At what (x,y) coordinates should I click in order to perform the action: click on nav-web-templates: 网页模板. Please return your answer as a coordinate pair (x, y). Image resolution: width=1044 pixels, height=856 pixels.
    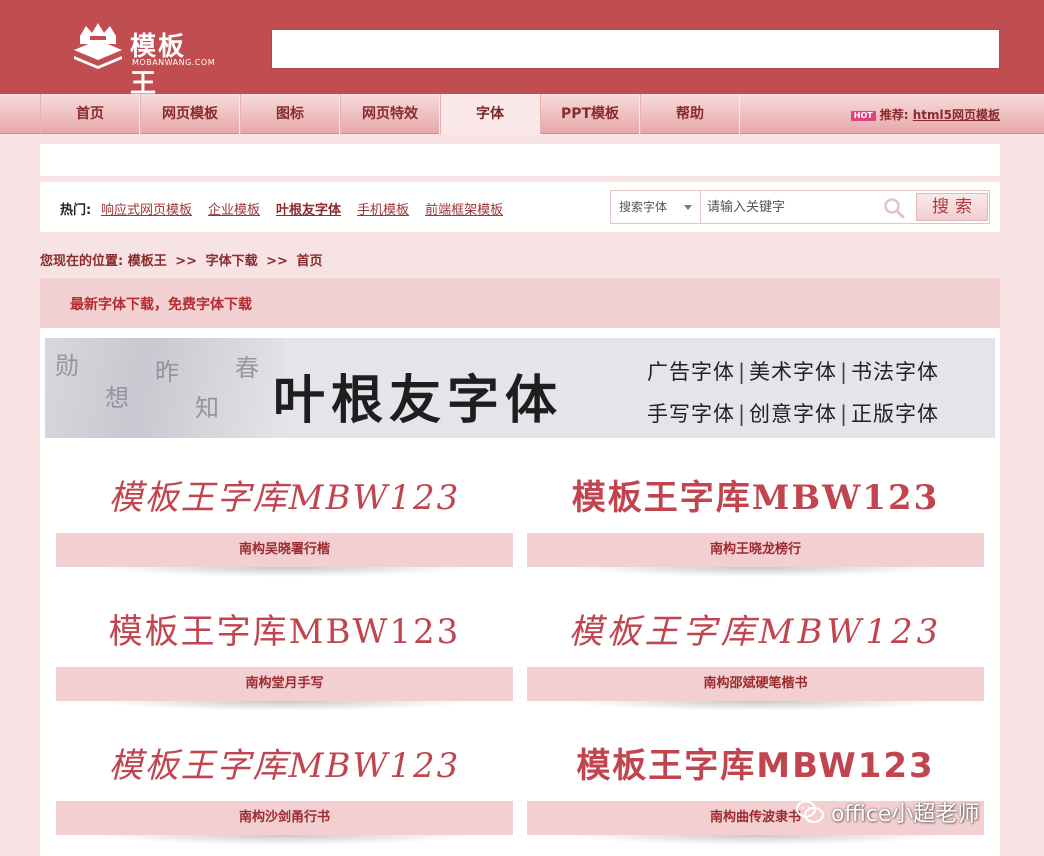
    Looking at the image, I should click on (190, 114).